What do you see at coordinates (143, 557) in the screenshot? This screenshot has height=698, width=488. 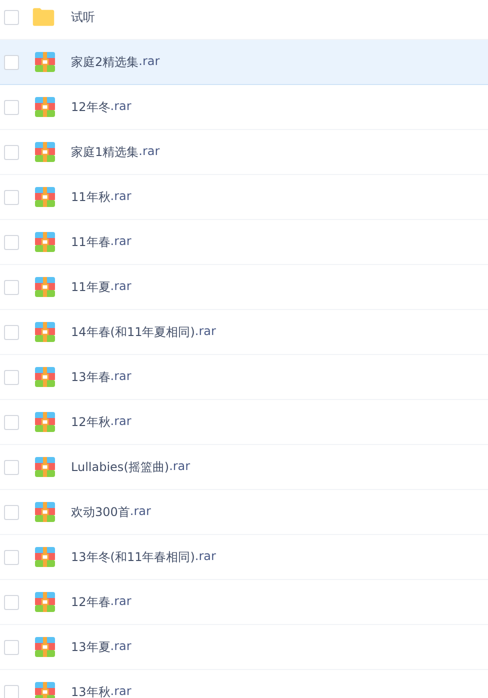 I see `file-name: 13年冬(和11年春相同).rar` at bounding box center [143, 557].